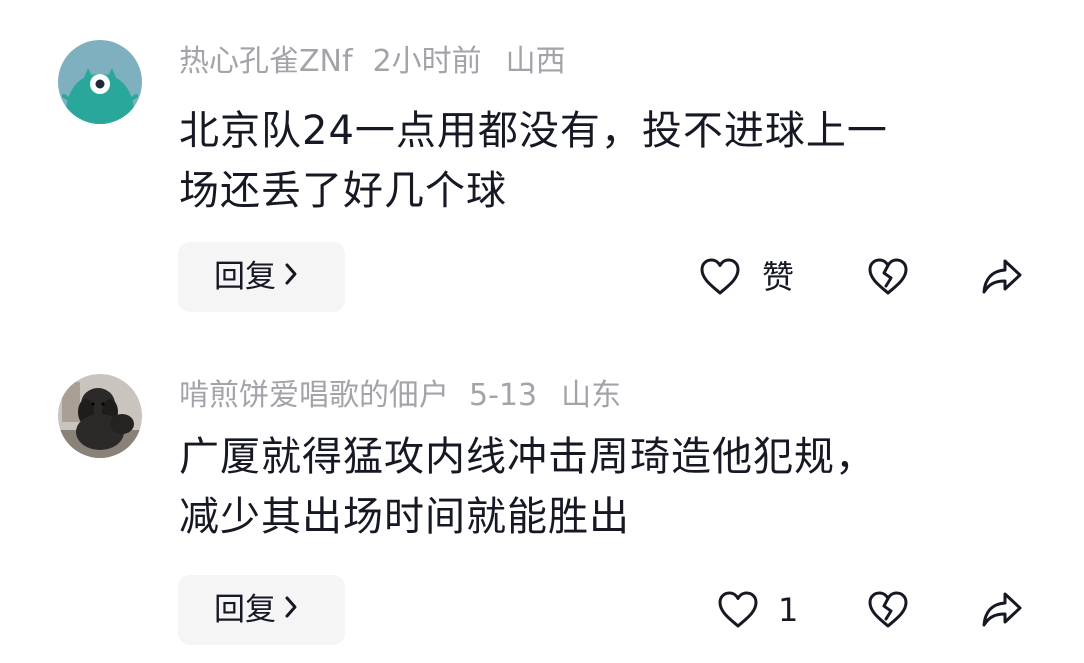 The width and height of the screenshot is (1084, 663). Describe the element at coordinates (404, 517) in the screenshot. I see `comment-text-line: 减少其出场时间就能胜出` at that location.